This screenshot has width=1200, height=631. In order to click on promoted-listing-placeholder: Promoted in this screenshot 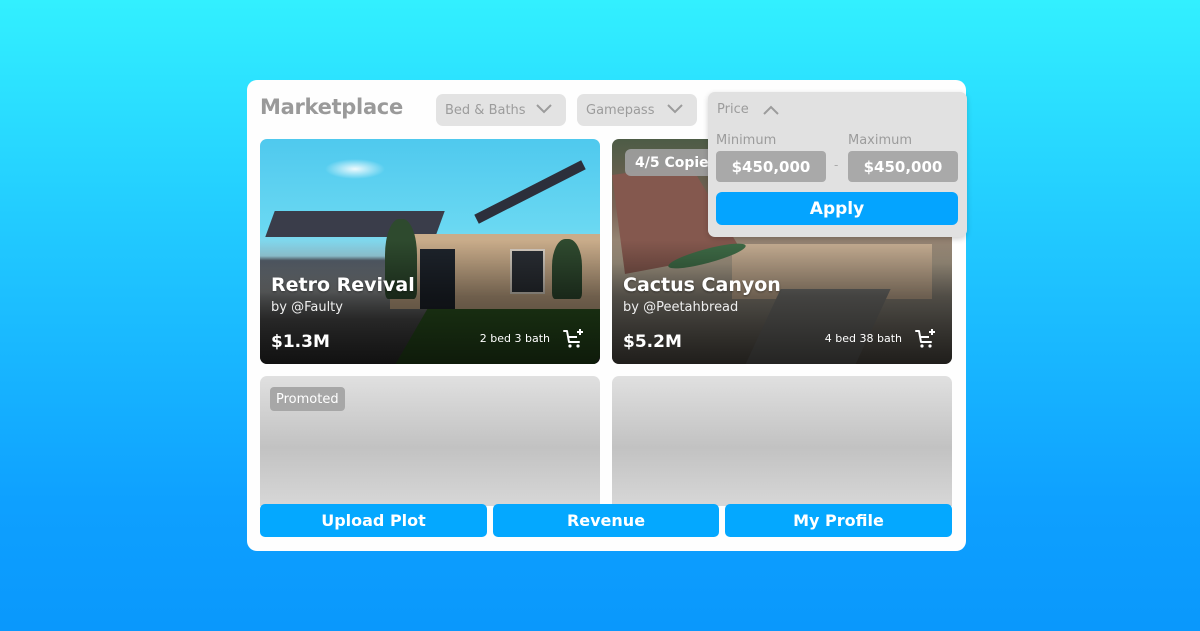, I will do `click(430, 441)`.